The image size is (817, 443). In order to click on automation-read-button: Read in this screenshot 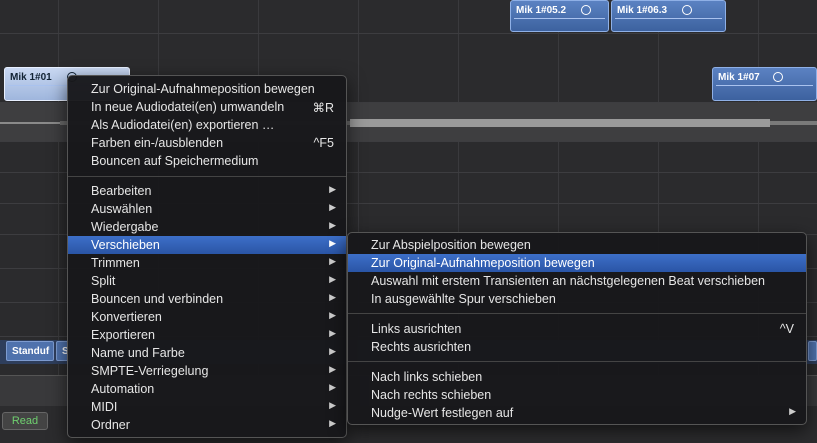, I will do `click(25, 421)`.